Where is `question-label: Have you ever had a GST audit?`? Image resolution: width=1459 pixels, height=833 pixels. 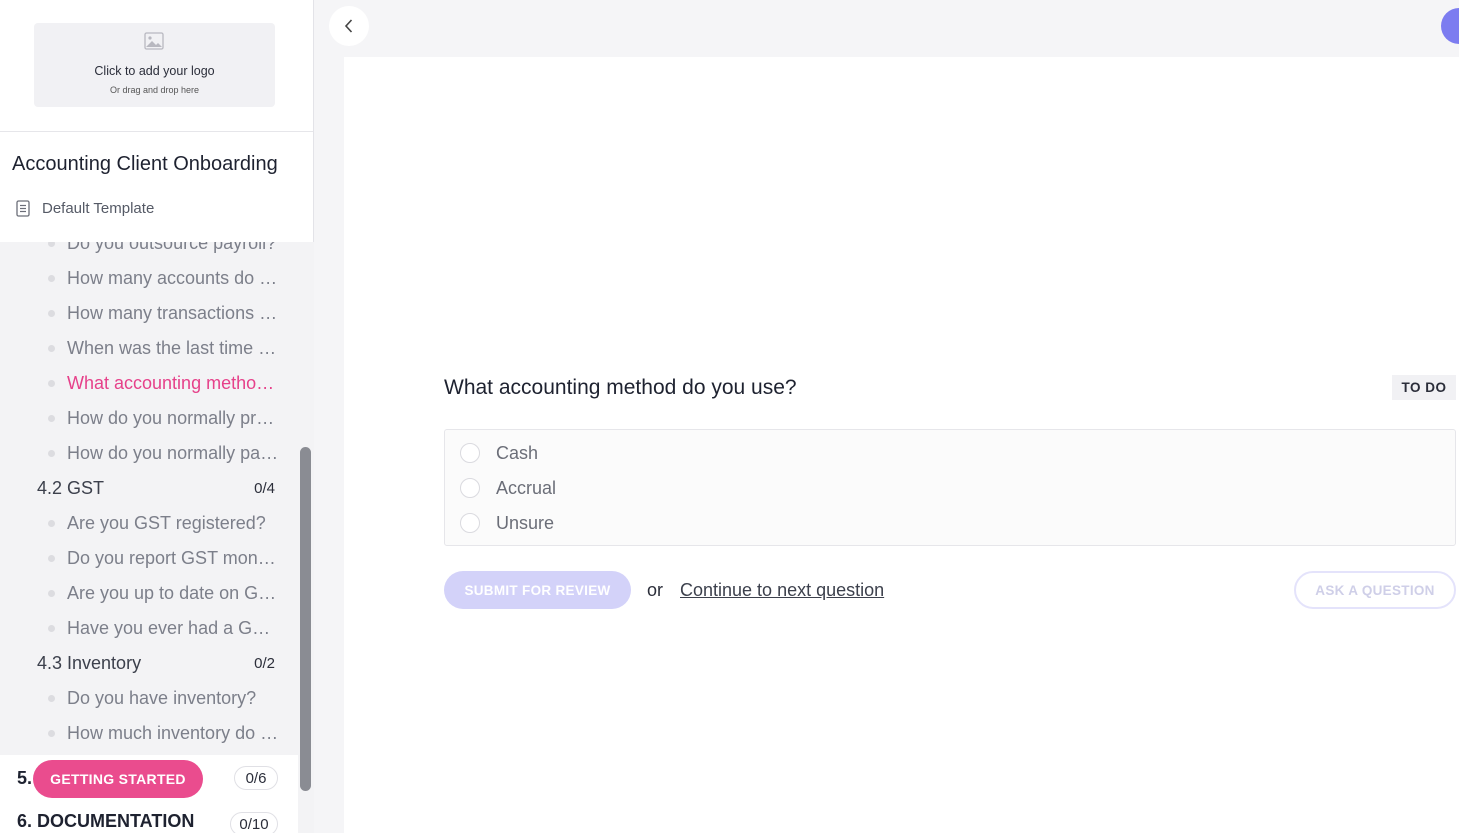 question-label: Have you ever had a GST audit? is located at coordinates (173, 628).